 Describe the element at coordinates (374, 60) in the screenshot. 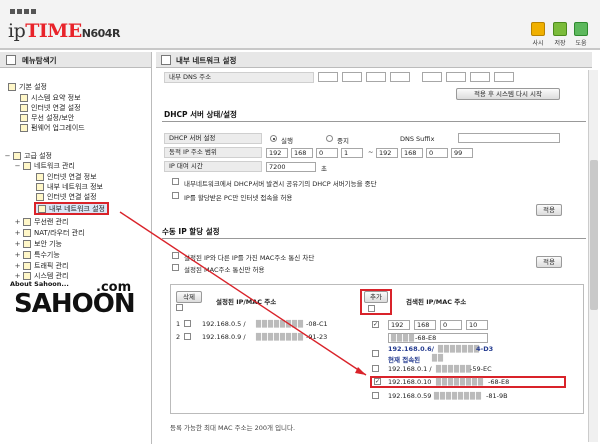

I see `settings-title: 내부 네트워크 설정` at that location.